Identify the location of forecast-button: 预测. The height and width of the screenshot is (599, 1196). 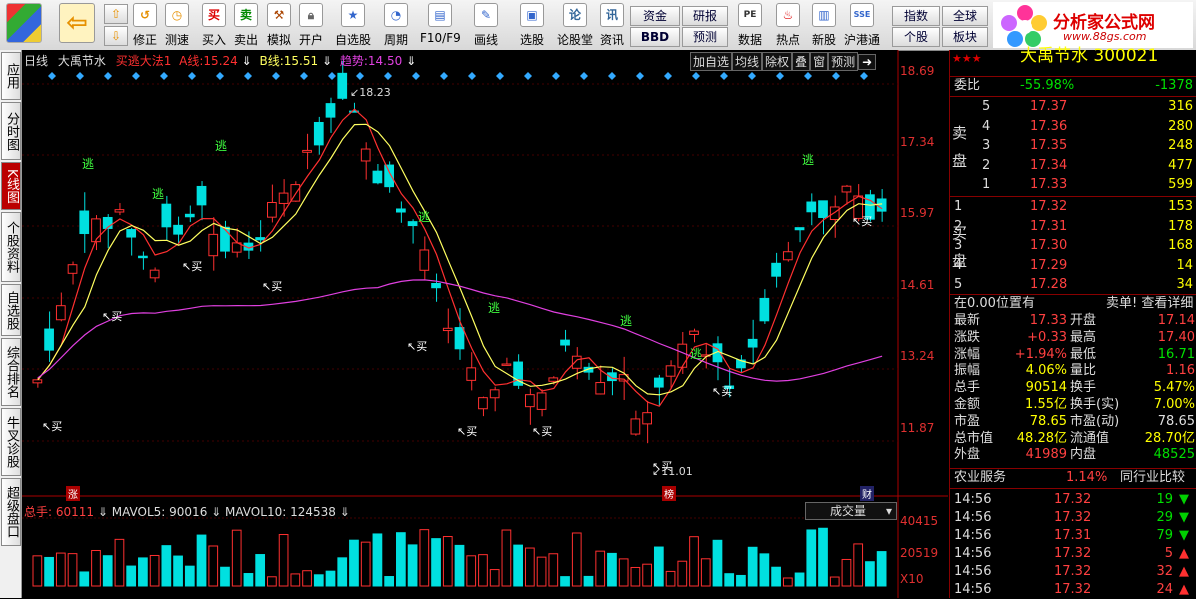
(705, 37).